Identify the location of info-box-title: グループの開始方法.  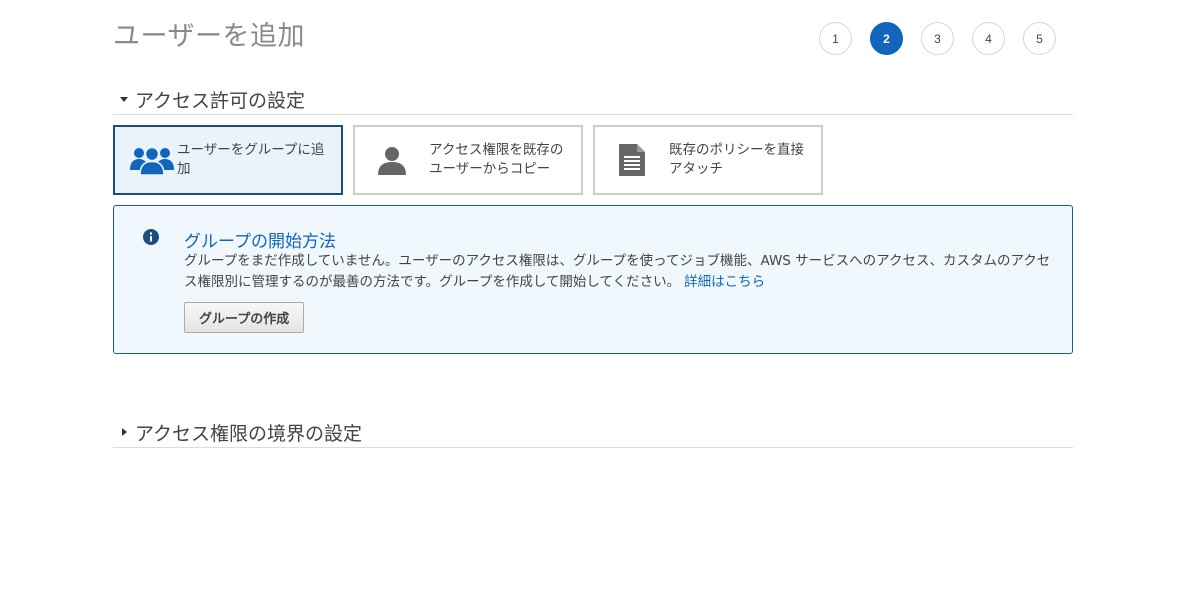
(260, 242).